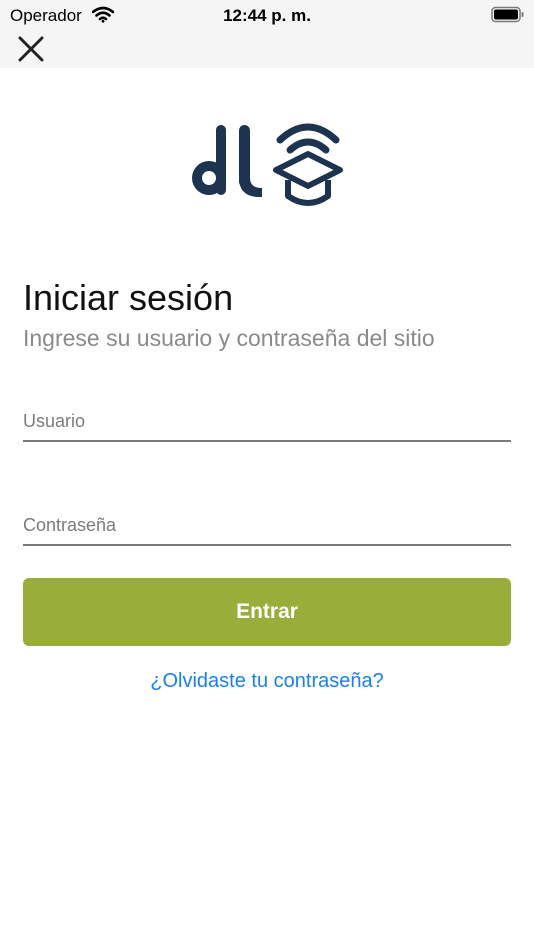 The width and height of the screenshot is (534, 950). I want to click on clock: 12:44 p. m., so click(267, 15).